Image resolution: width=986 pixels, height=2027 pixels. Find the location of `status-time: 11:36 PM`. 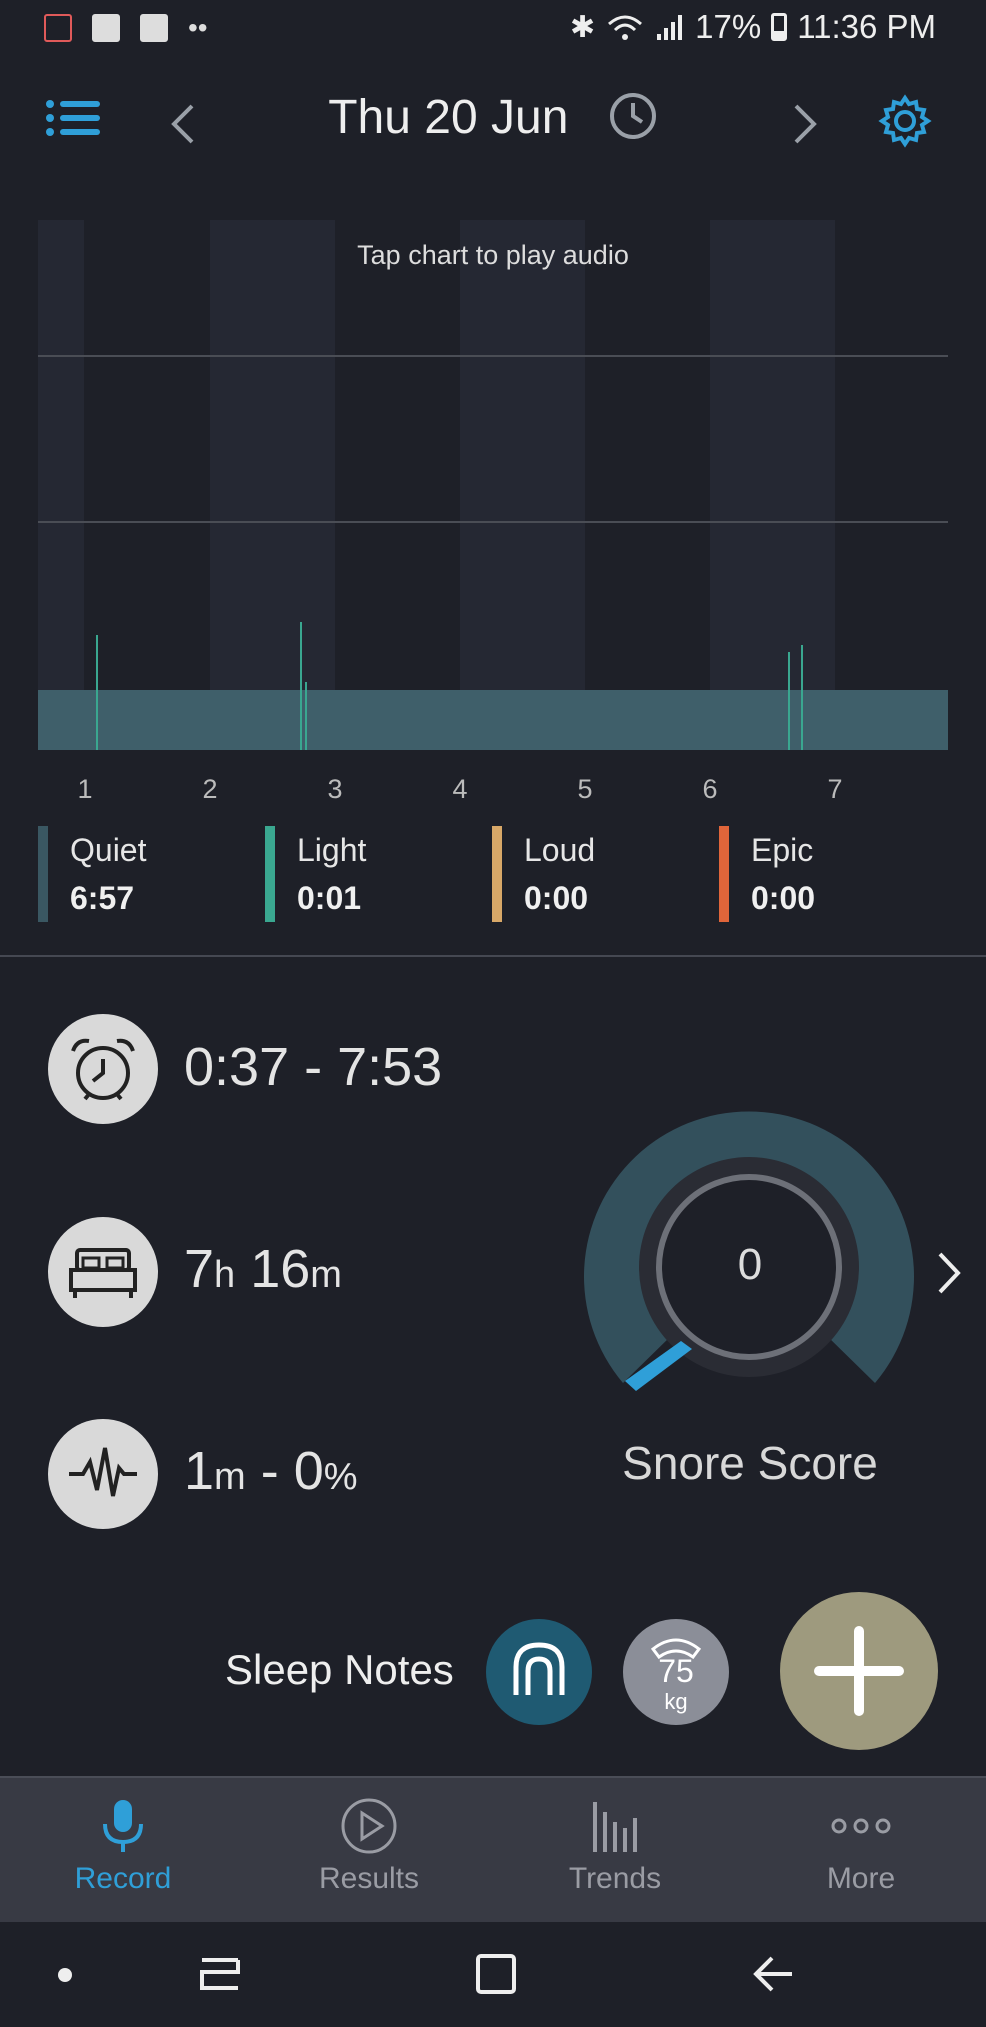

status-time: 11:36 PM is located at coordinates (866, 26).